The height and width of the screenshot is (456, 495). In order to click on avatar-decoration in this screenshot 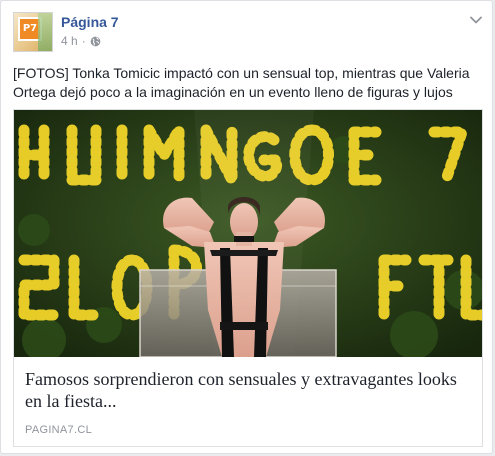, I will do `click(45, 32)`.